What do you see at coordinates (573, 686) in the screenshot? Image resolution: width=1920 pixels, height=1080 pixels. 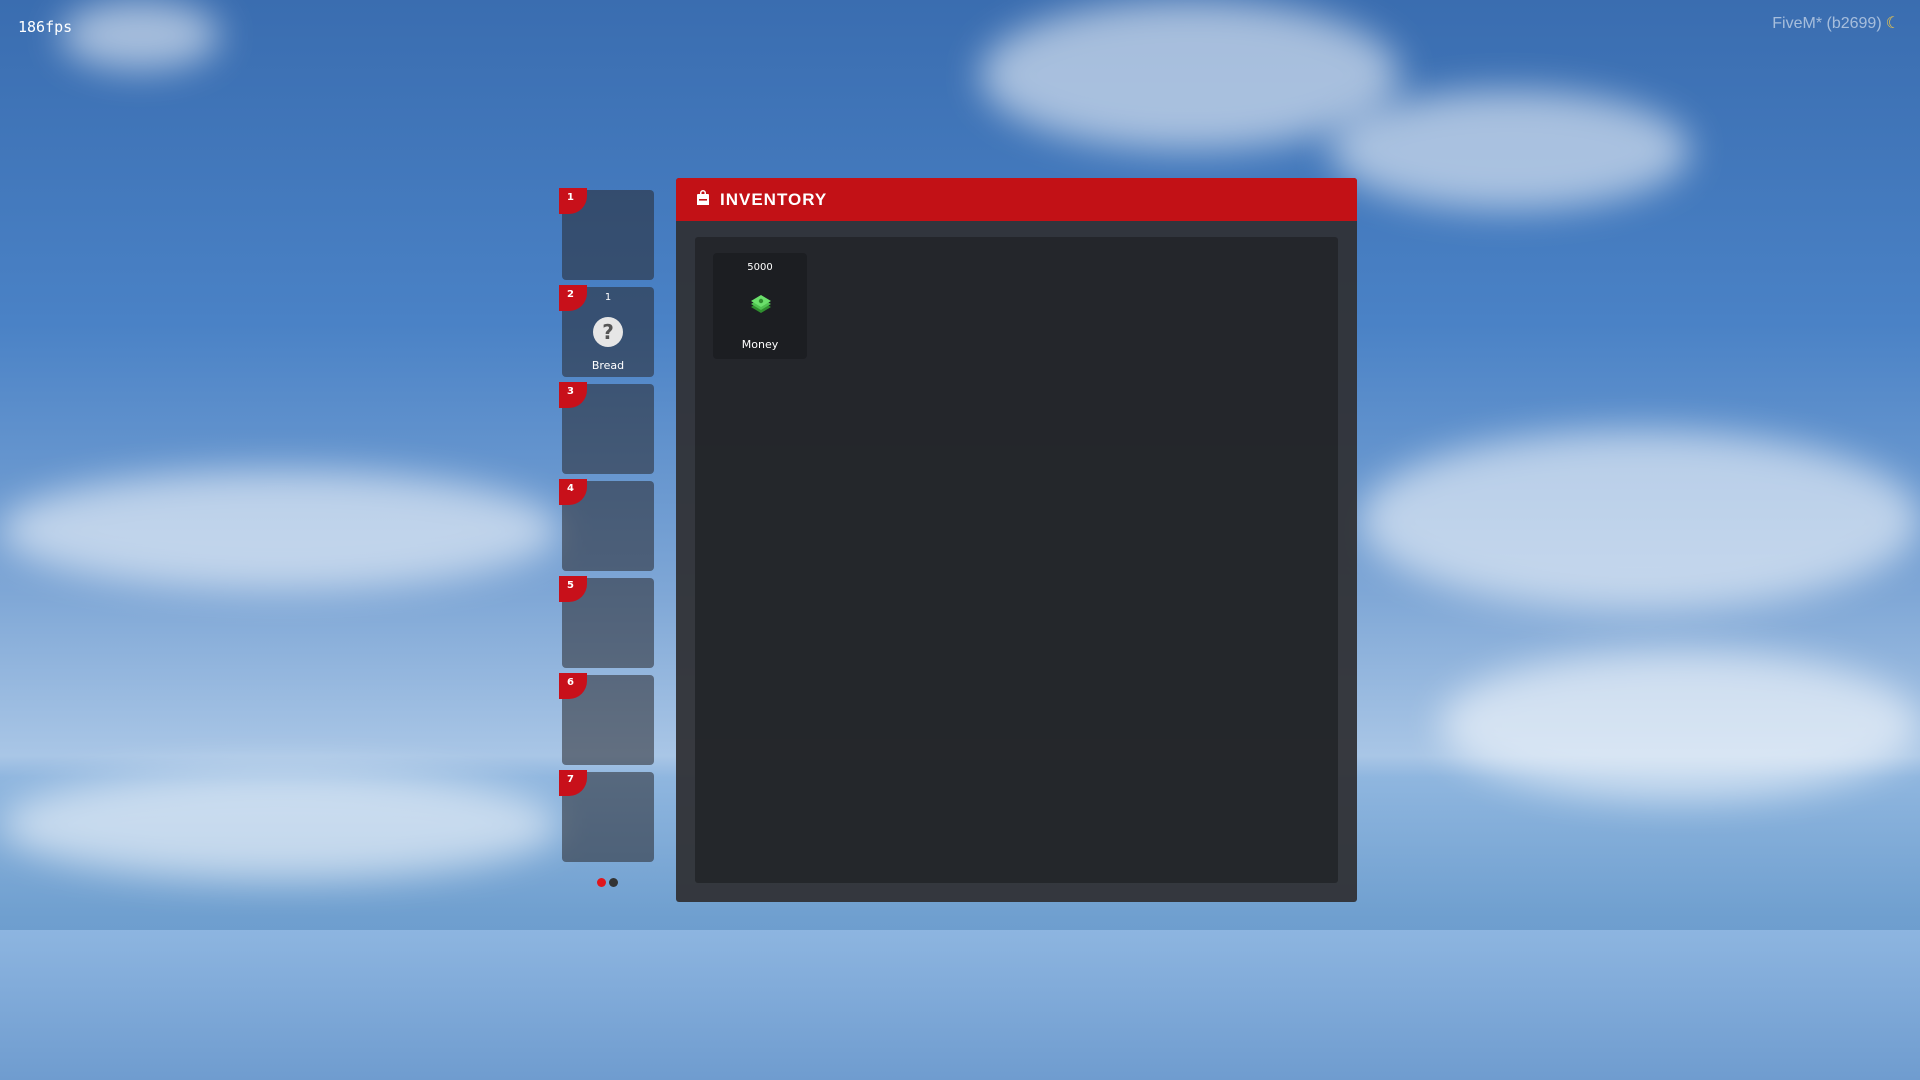 I see `slot-number: 6` at bounding box center [573, 686].